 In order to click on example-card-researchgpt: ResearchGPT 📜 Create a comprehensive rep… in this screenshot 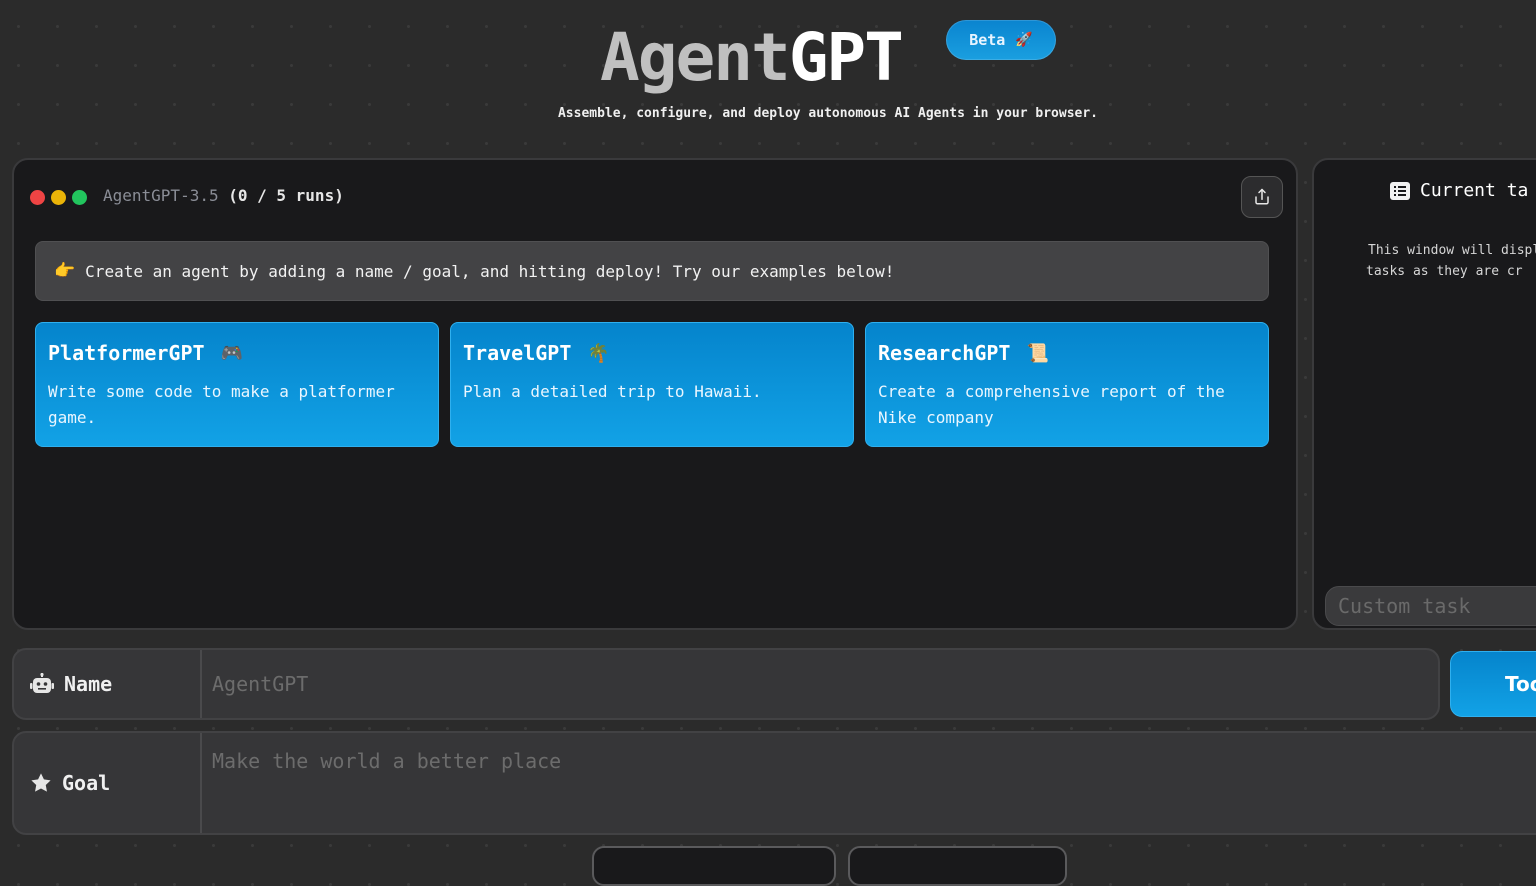, I will do `click(1067, 384)`.